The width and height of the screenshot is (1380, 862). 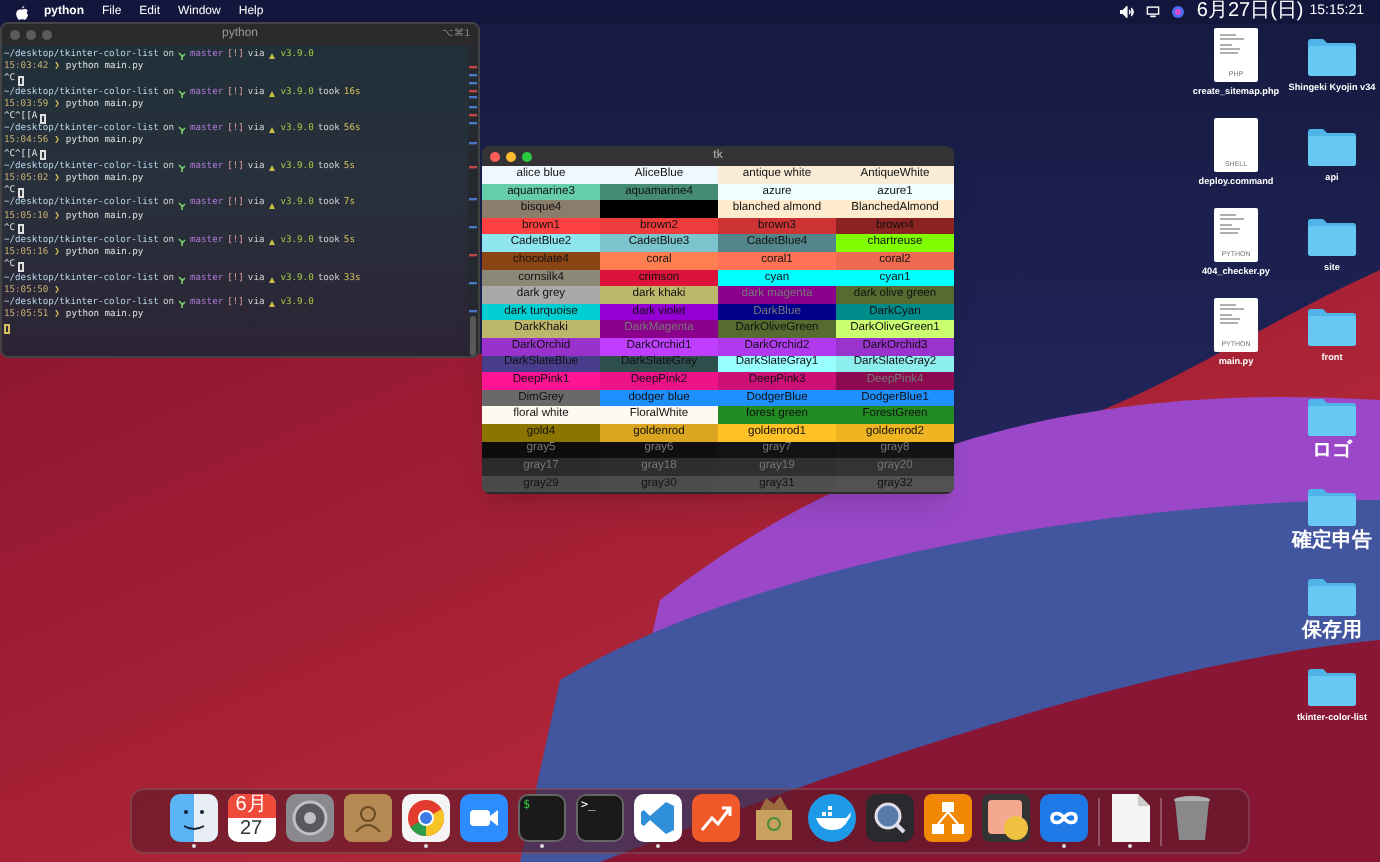 I want to click on video-camera-icon, so click(x=483, y=818).